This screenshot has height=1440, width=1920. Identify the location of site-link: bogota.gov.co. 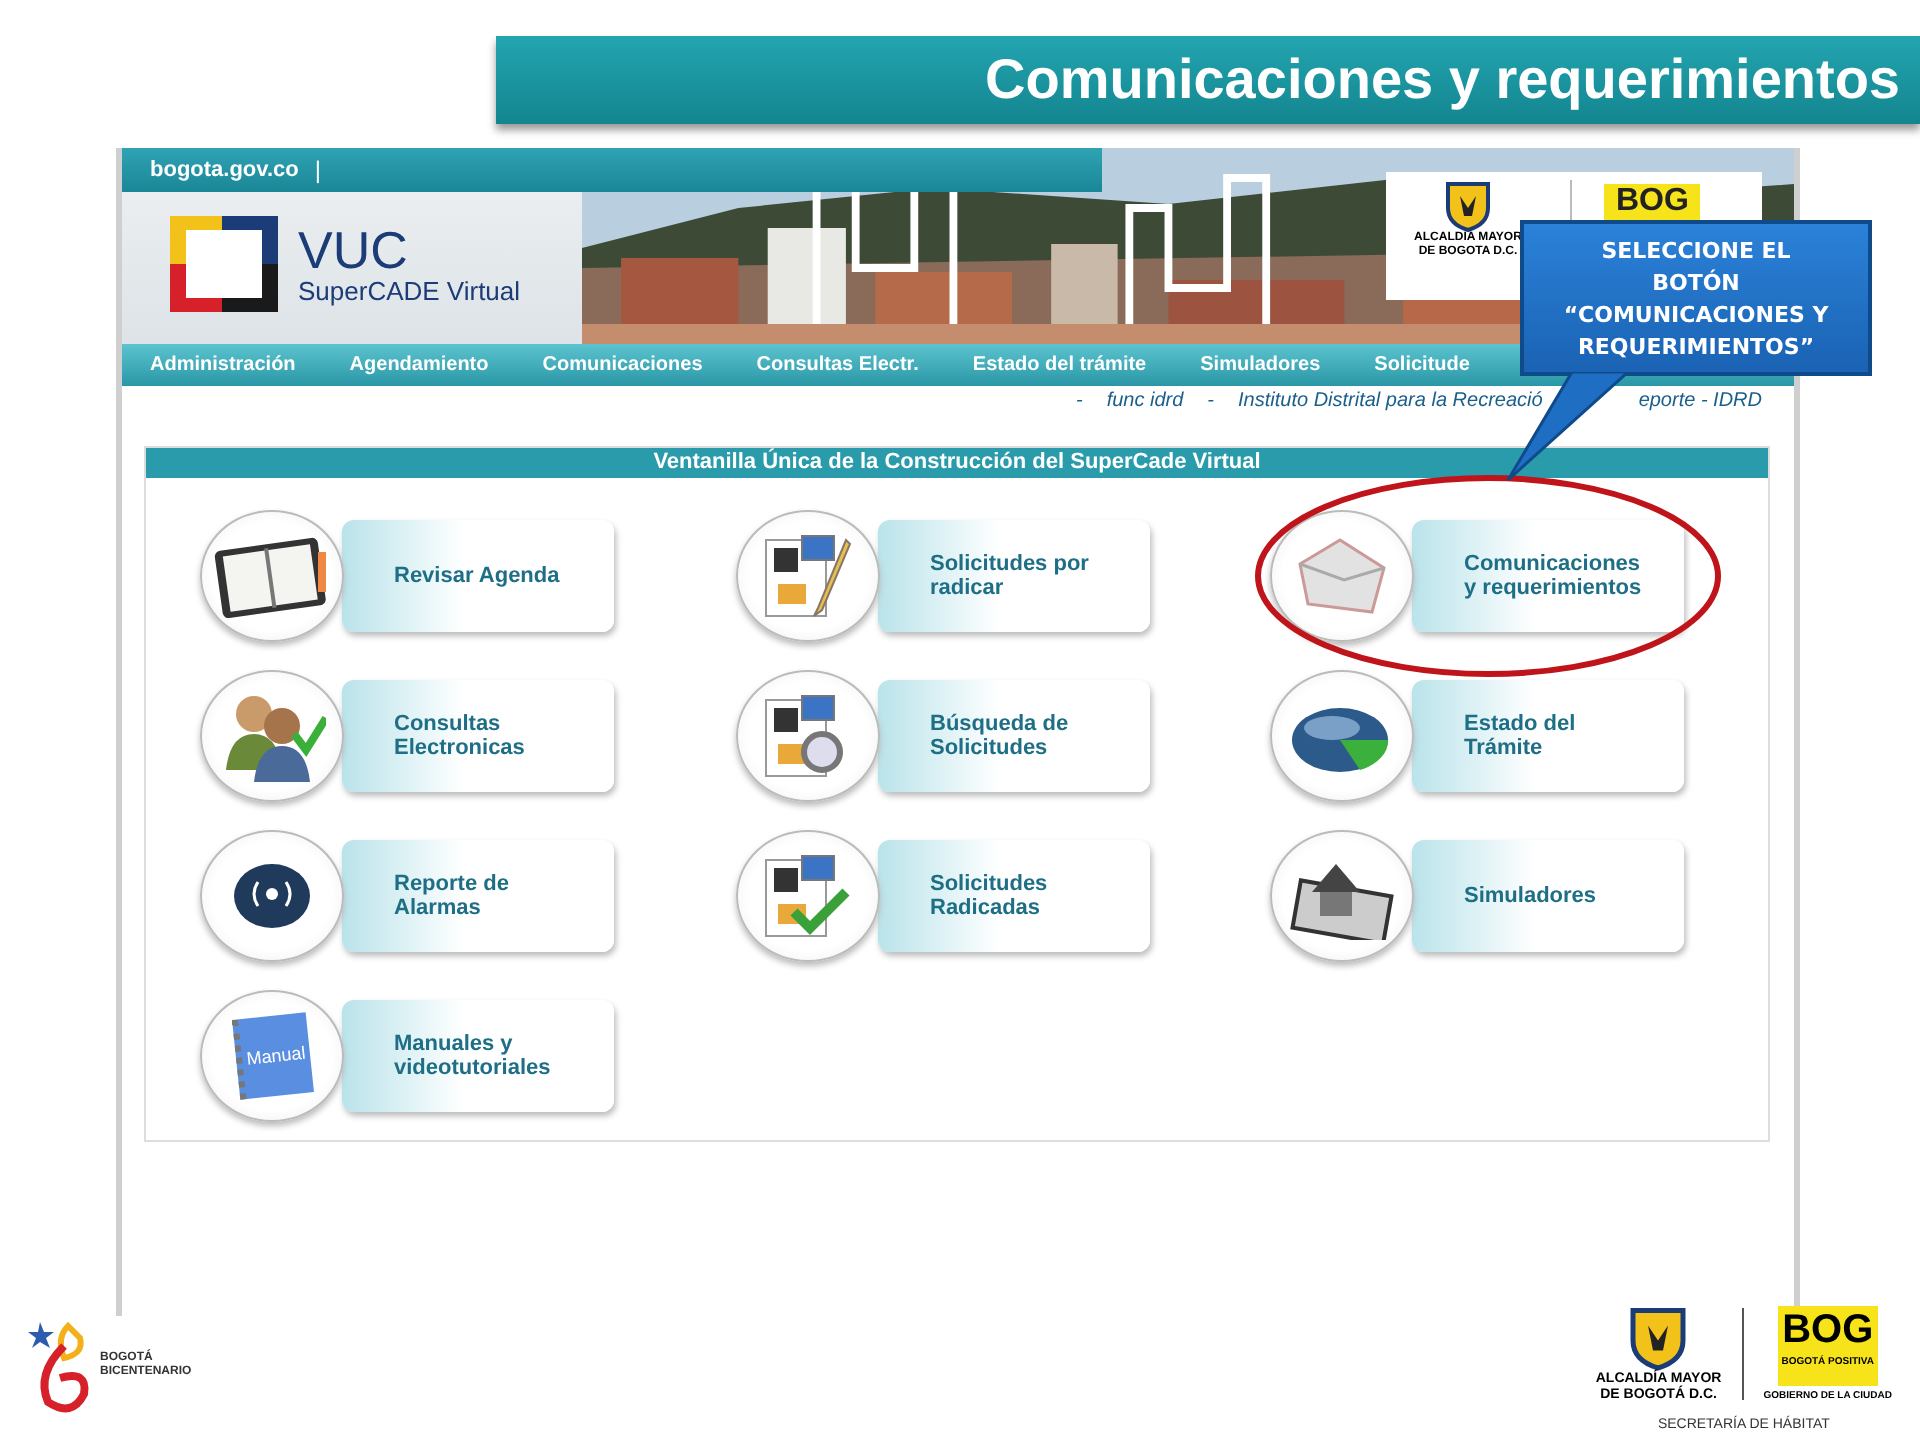
(224, 170).